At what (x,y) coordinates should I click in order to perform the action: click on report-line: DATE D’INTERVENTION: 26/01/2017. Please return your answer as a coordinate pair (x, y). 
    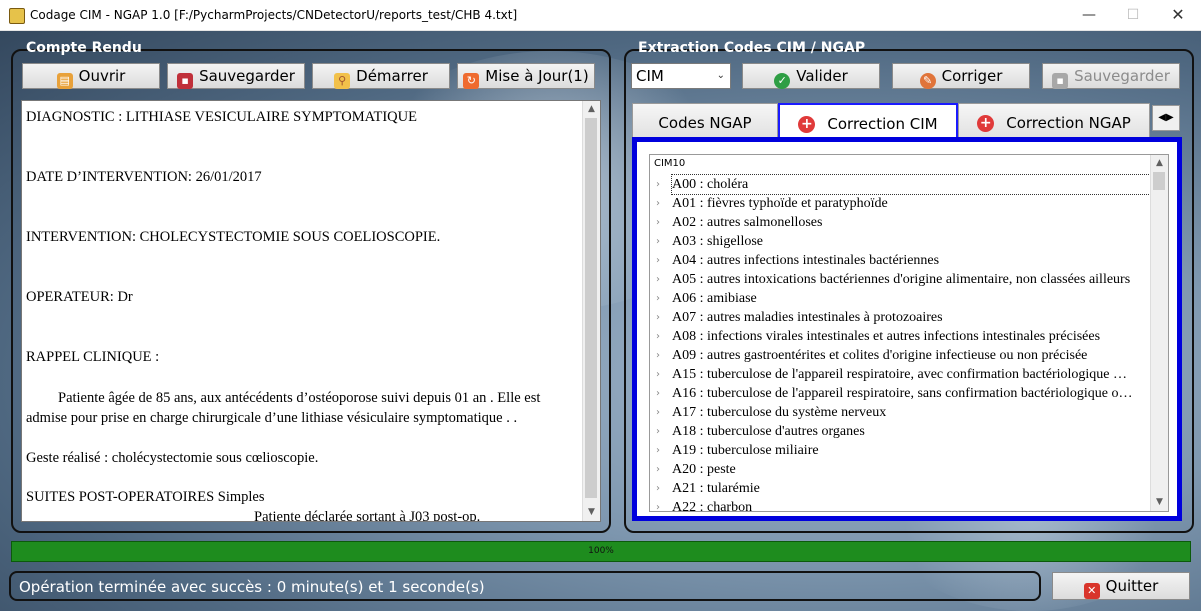
    Looking at the image, I should click on (144, 177).